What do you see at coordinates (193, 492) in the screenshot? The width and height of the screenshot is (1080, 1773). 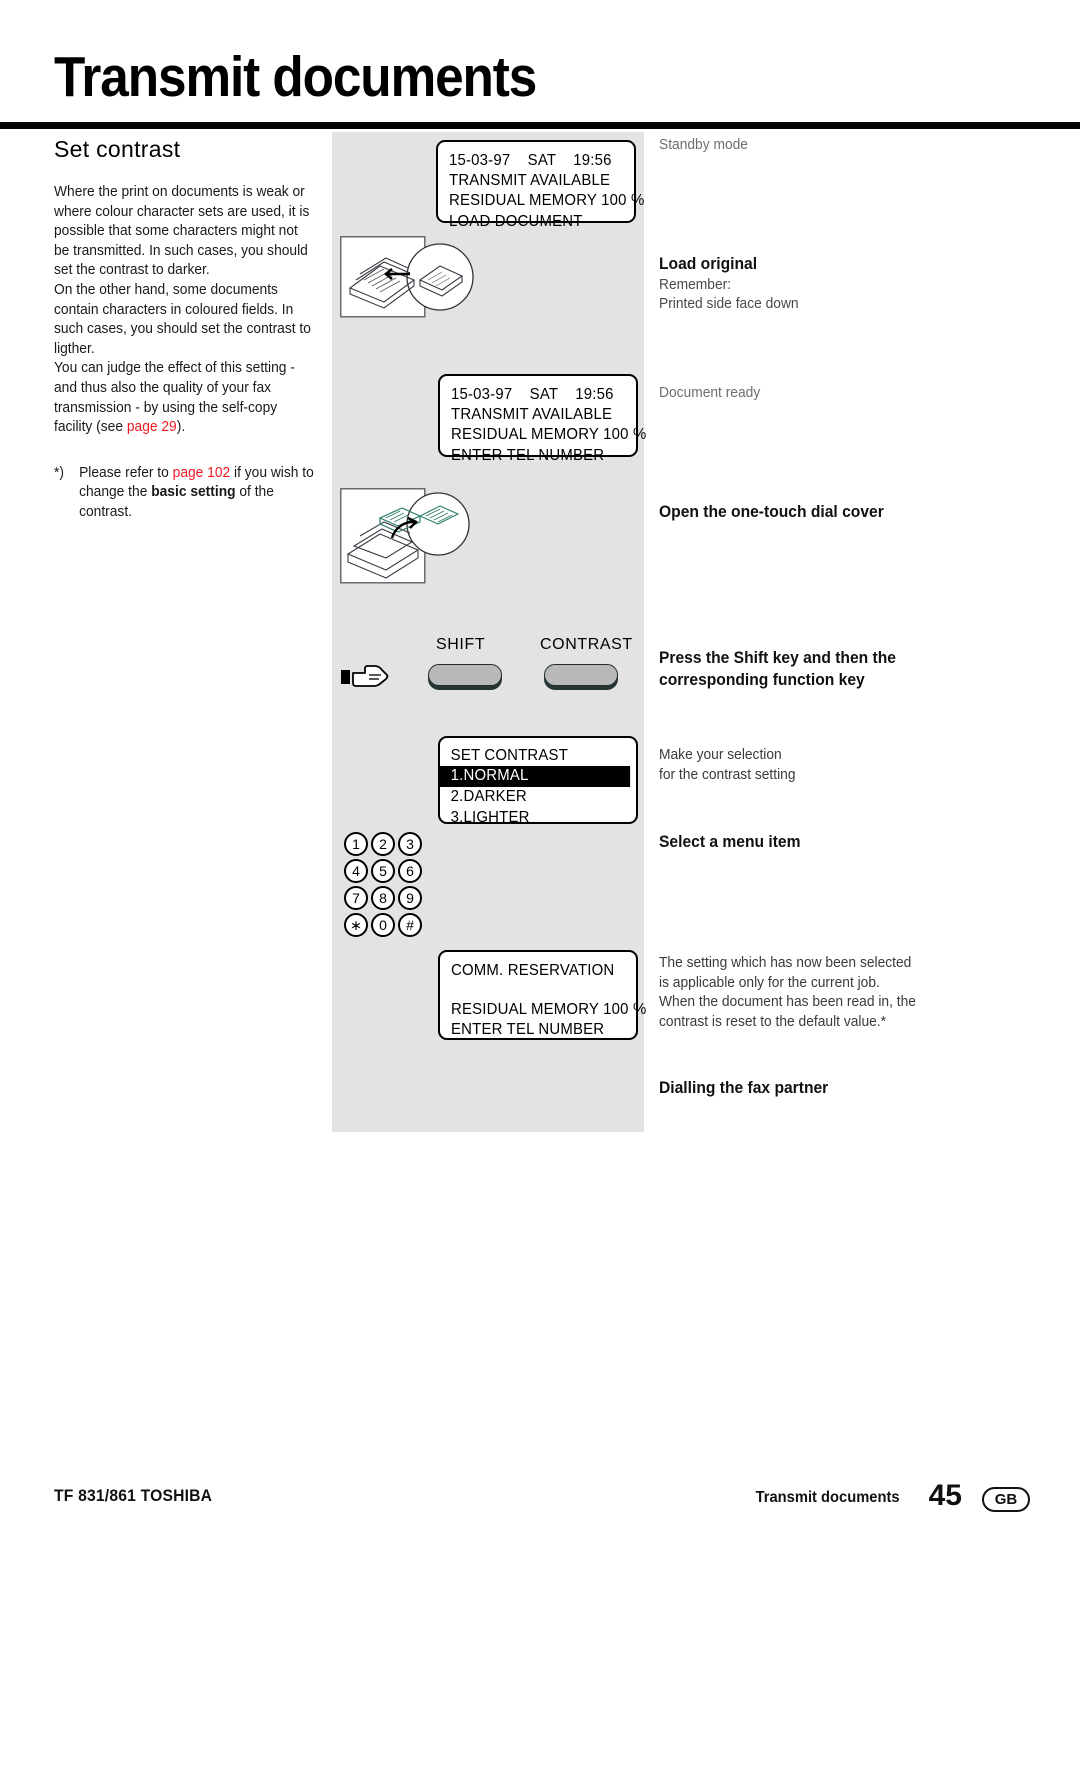 I see `footnote-bold-term: basic setting` at bounding box center [193, 492].